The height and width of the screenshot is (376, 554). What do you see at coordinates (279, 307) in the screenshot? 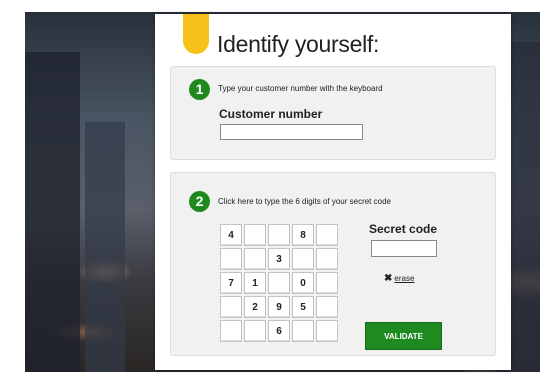
I see `keypad-key: 9` at bounding box center [279, 307].